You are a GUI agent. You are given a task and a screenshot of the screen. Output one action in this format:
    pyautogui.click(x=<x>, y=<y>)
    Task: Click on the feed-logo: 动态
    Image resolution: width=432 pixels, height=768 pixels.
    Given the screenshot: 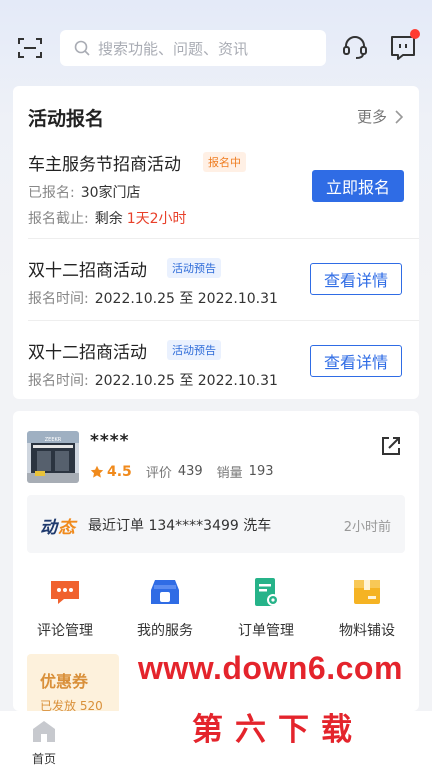 What is the action you would take?
    pyautogui.click(x=58, y=528)
    